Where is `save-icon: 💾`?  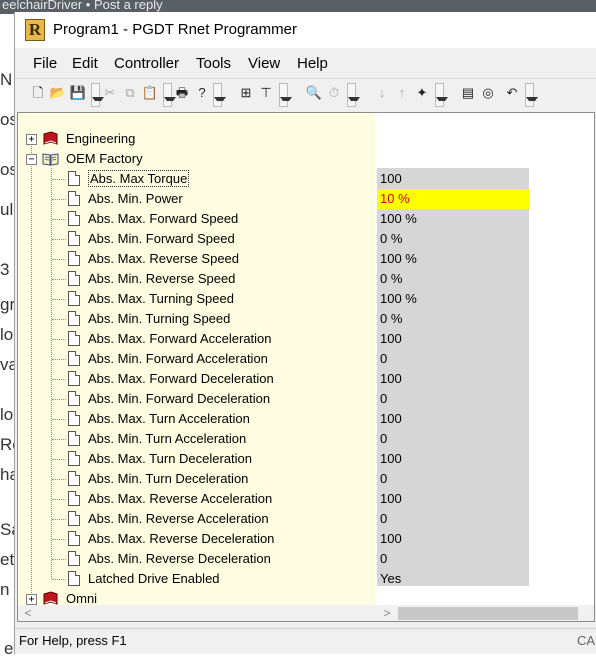 save-icon: 💾 is located at coordinates (78, 93).